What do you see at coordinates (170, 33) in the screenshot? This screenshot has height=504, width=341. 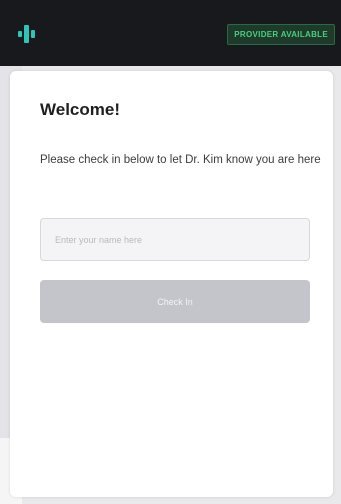 I see `top-bar: PROVIDER AVAILABLE` at bounding box center [170, 33].